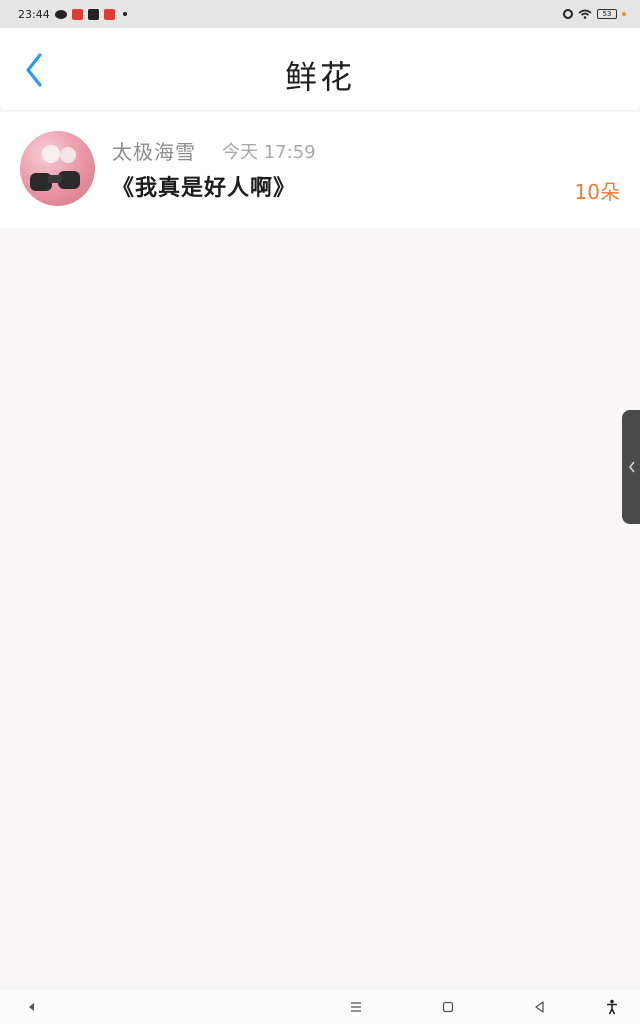 The height and width of the screenshot is (1024, 640). What do you see at coordinates (594, 14) in the screenshot?
I see `status-right: 53` at bounding box center [594, 14].